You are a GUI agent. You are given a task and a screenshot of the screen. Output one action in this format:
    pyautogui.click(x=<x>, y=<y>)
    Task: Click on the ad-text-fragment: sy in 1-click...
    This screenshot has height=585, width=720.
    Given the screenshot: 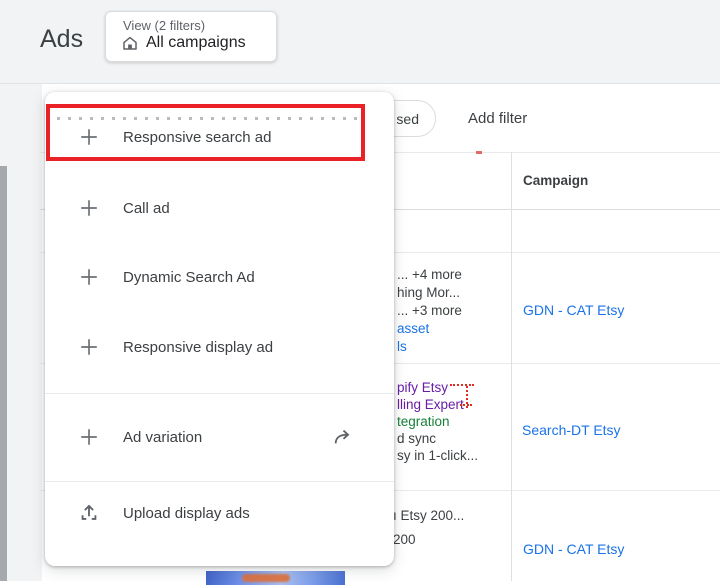 What is the action you would take?
    pyautogui.click(x=438, y=455)
    